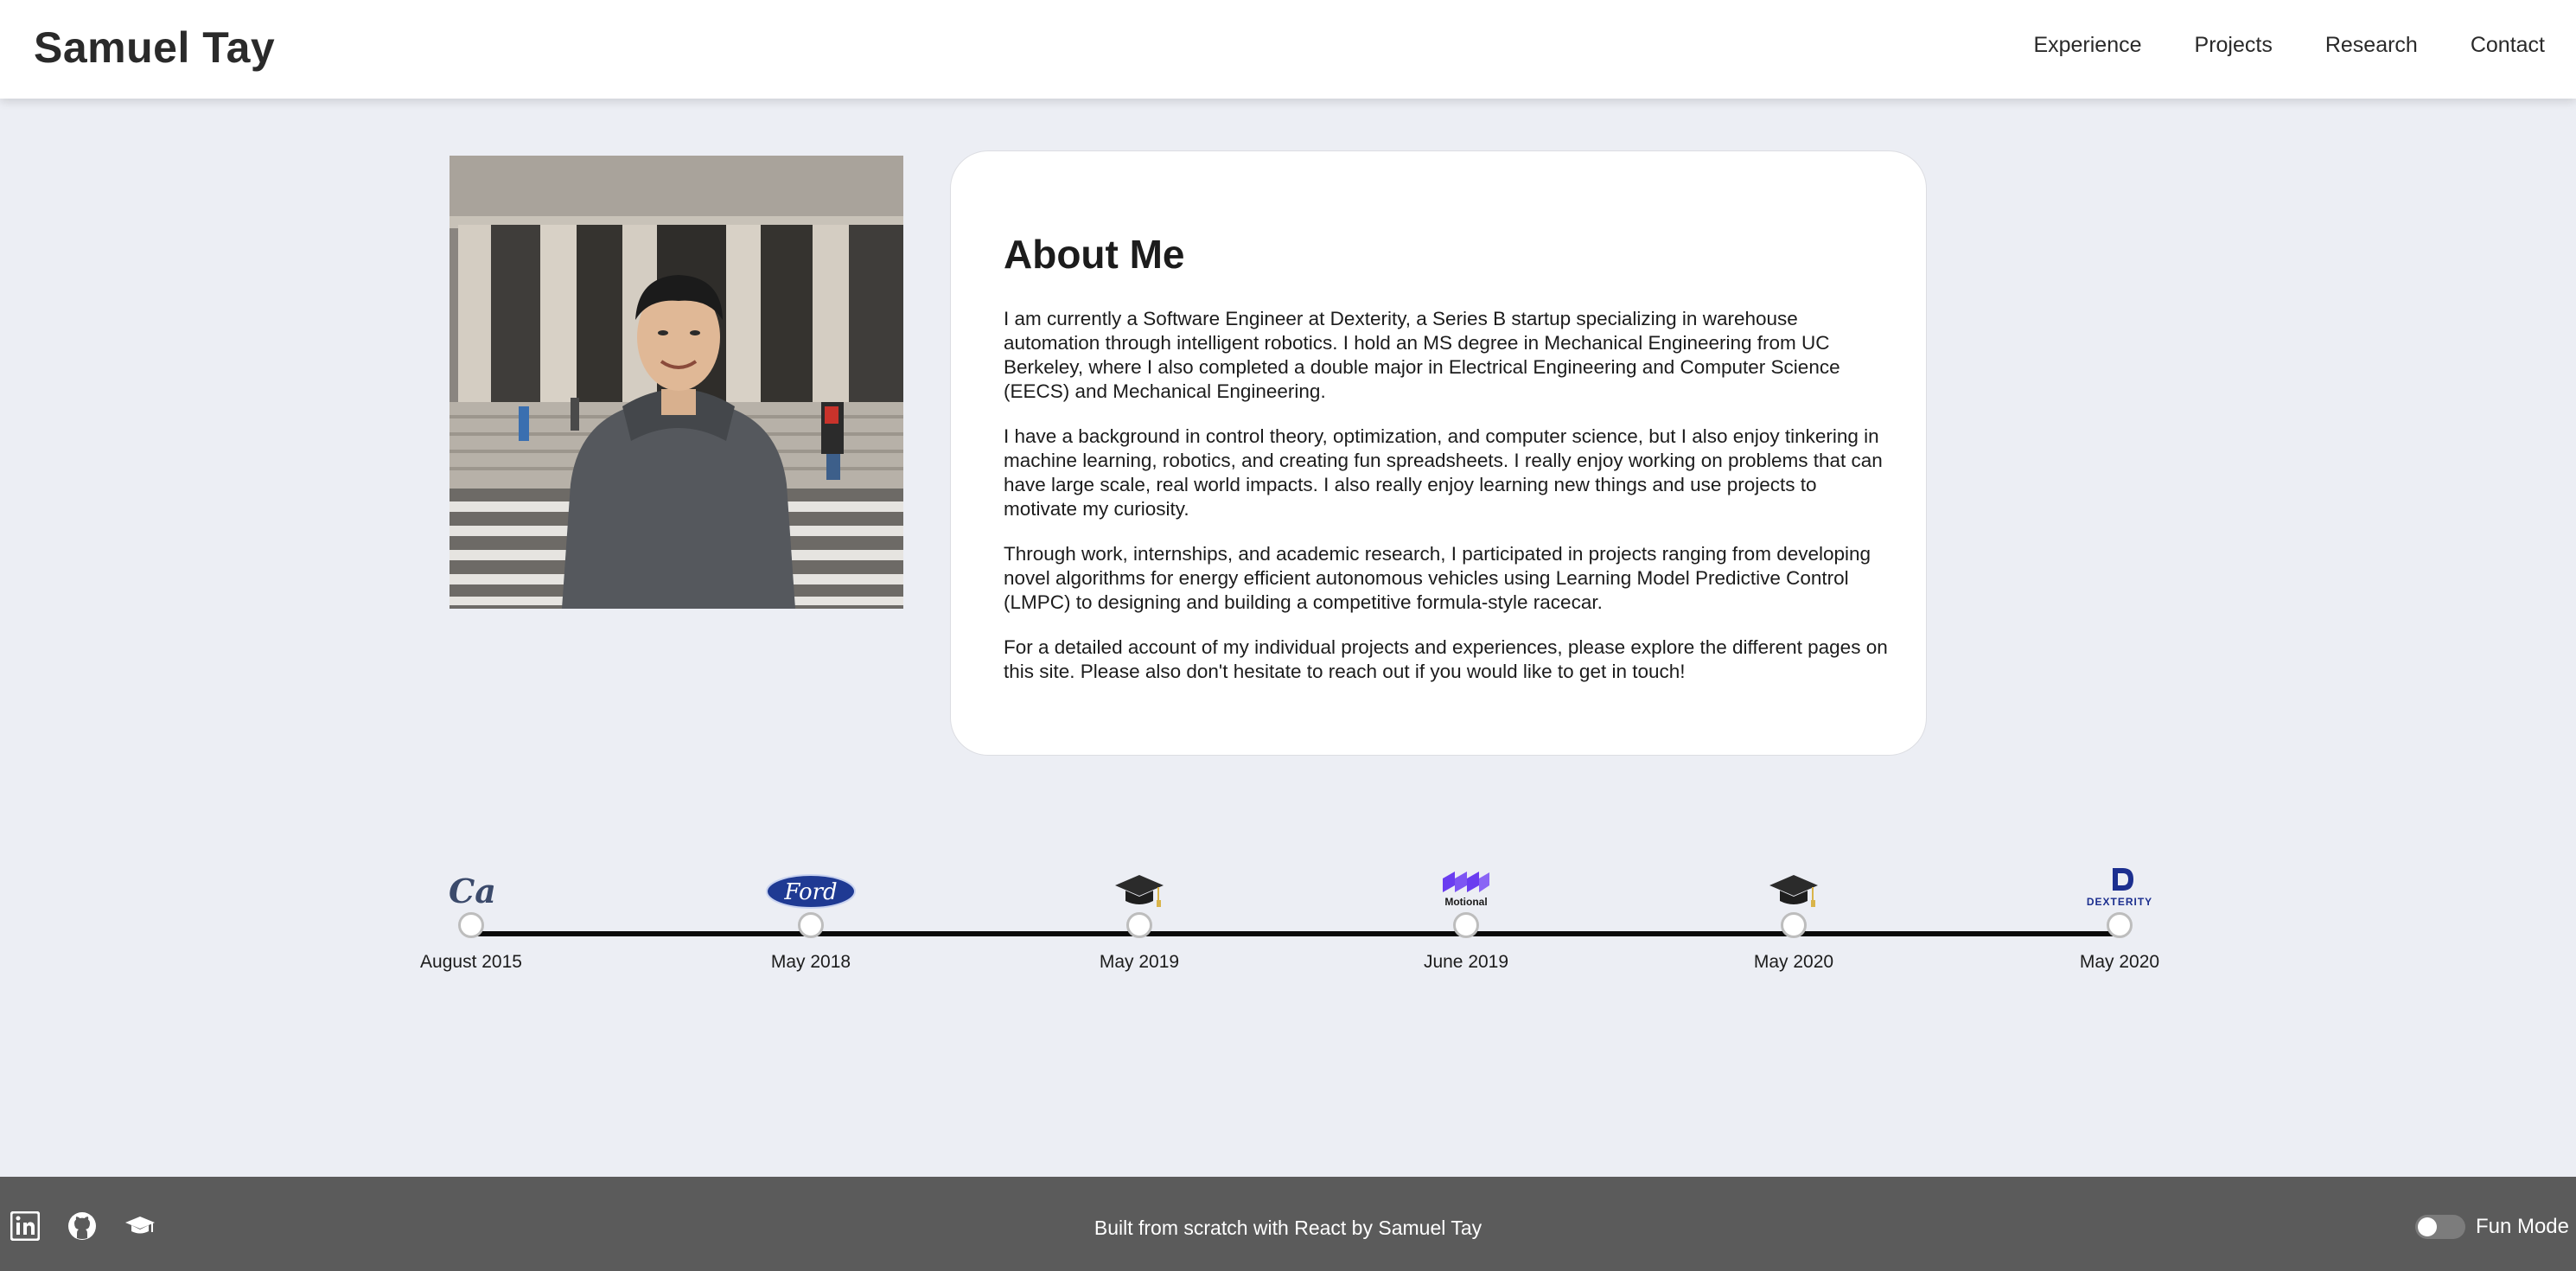 The height and width of the screenshot is (1271, 2576). I want to click on nav-projects: Projects, so click(2234, 45).